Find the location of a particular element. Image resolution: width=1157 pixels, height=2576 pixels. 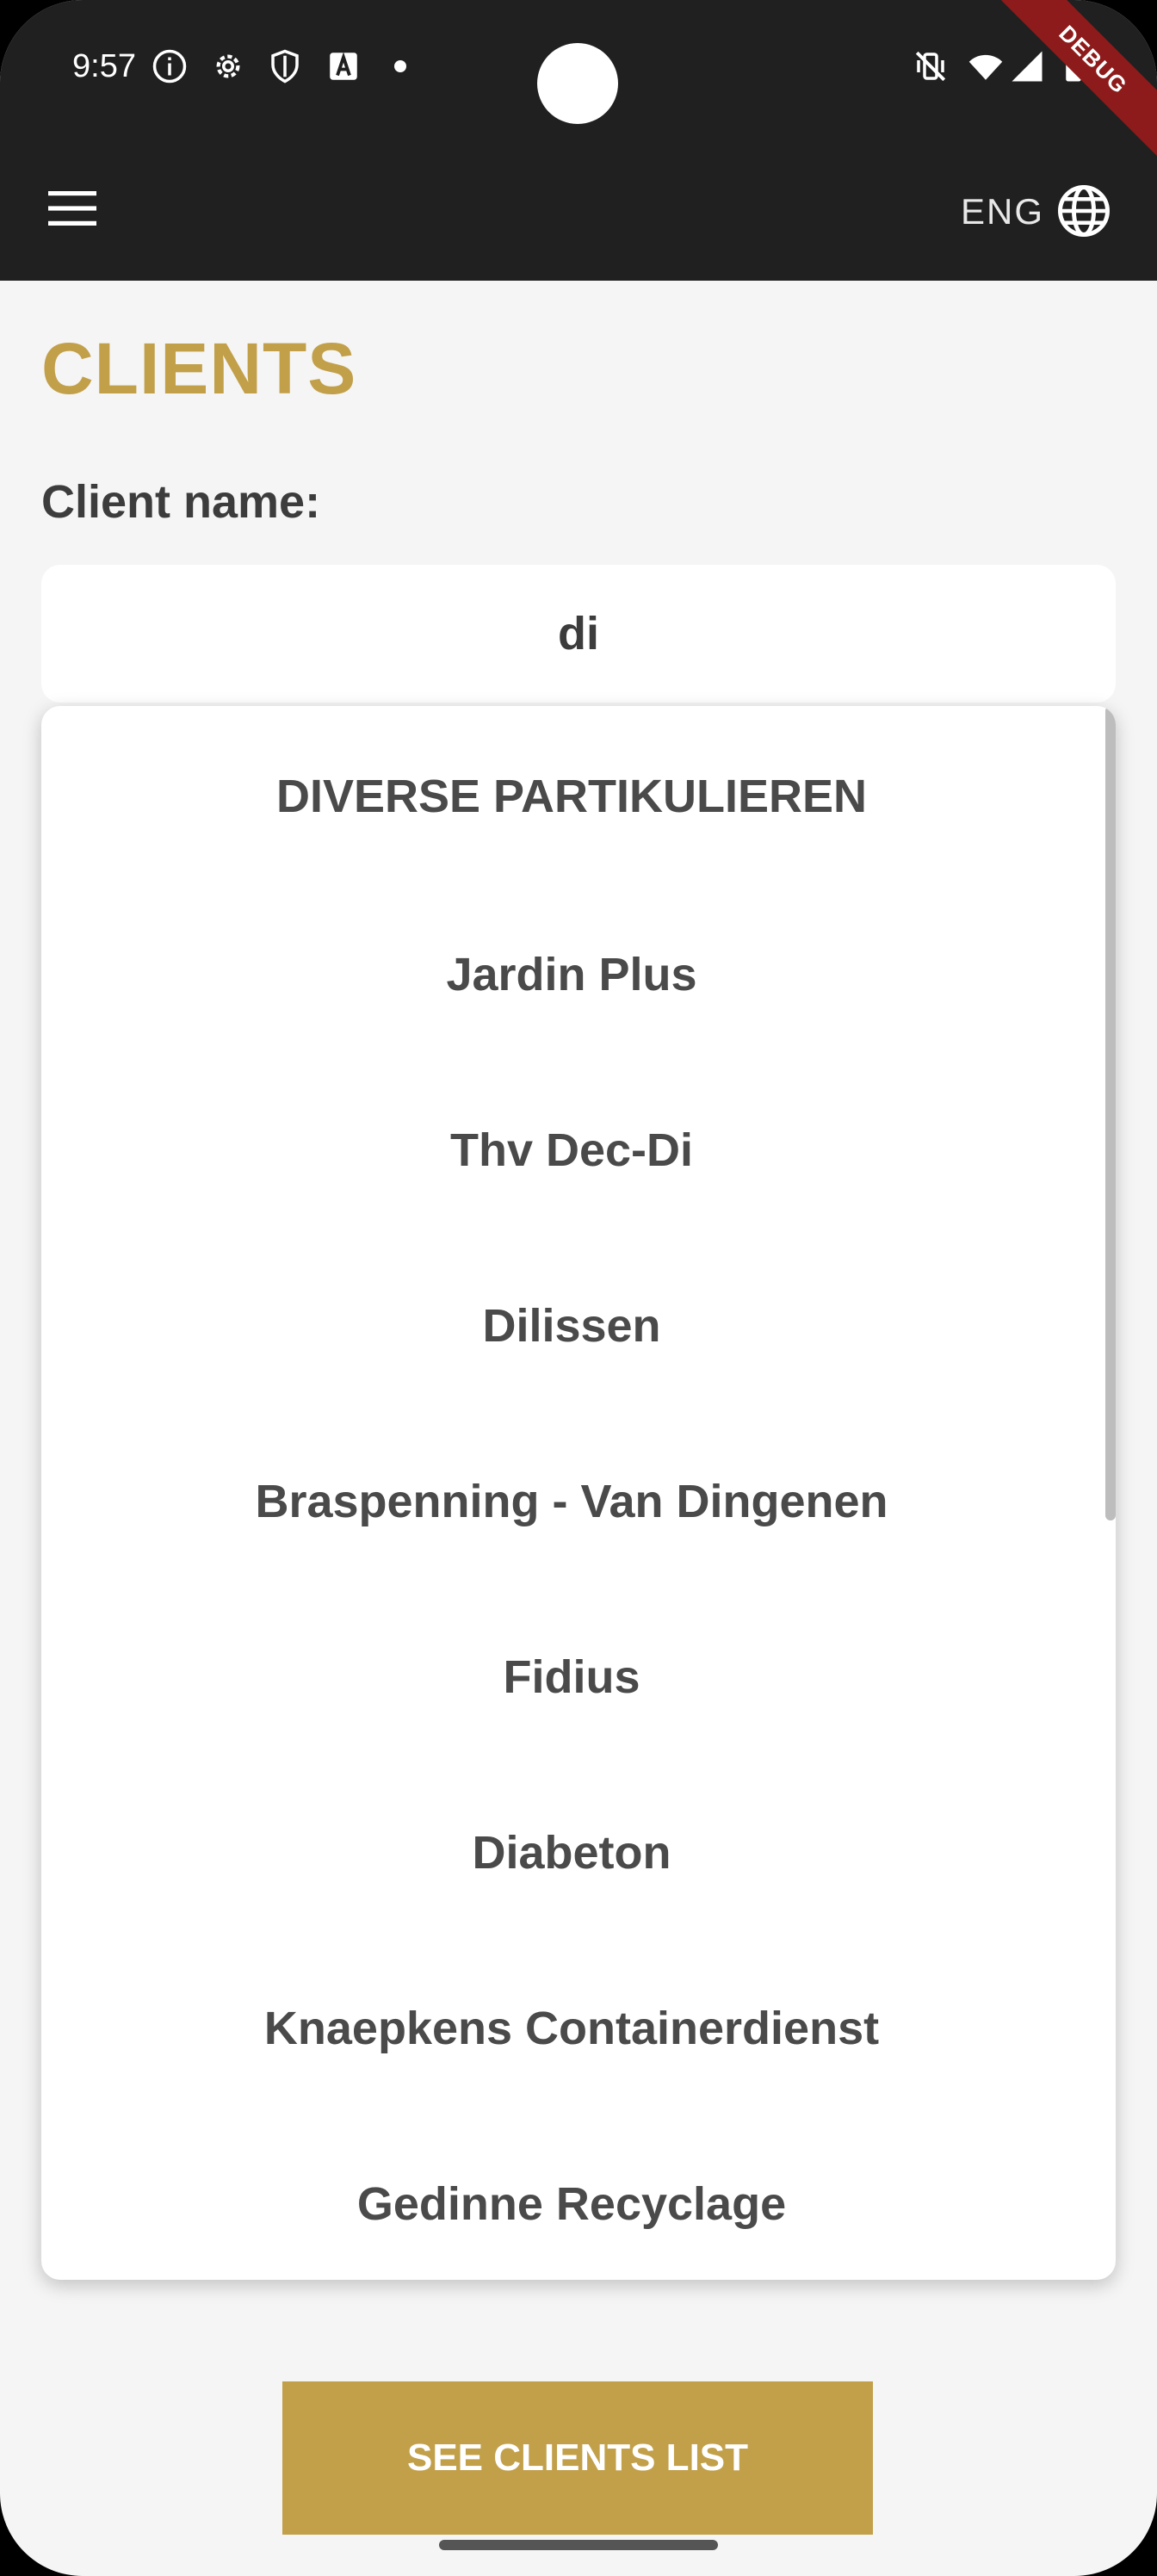

front-camera is located at coordinates (578, 83).